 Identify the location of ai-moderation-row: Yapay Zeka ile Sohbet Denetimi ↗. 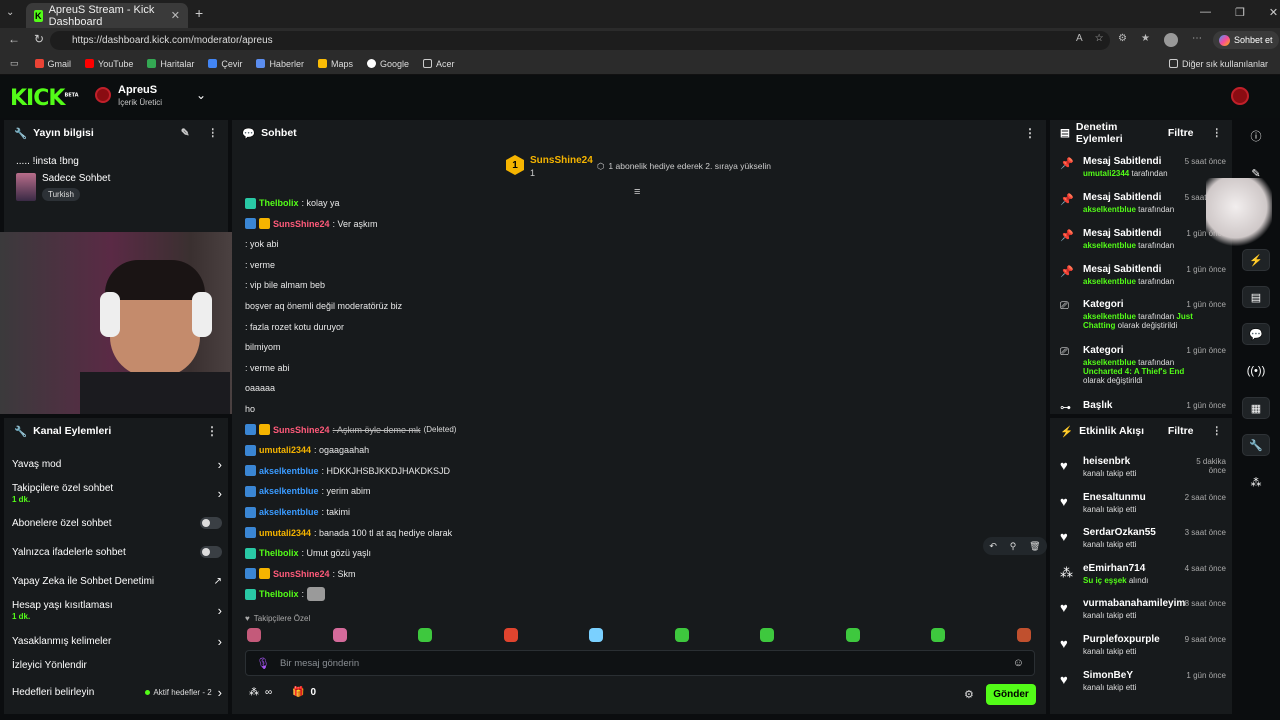
(117, 581).